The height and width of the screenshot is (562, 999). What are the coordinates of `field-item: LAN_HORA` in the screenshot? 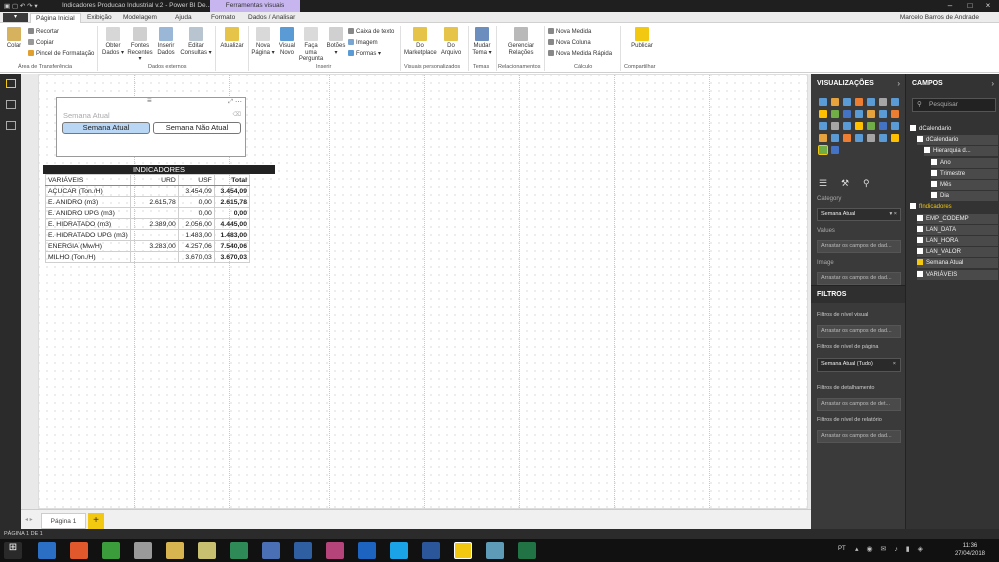 It's located at (957, 241).